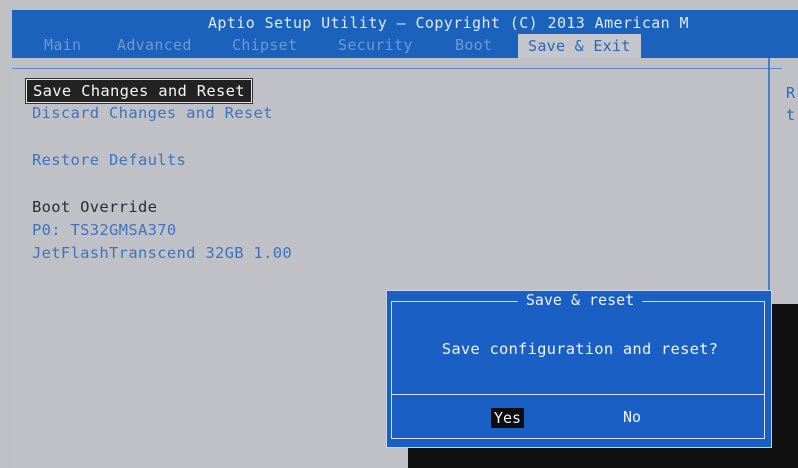 The image size is (798, 468). I want to click on tab-main: Main, so click(62, 45).